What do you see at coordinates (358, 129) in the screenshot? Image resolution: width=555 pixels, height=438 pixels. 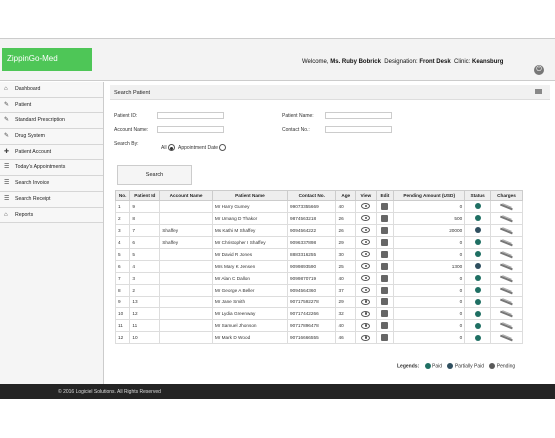 I see `contact-no-input` at bounding box center [358, 129].